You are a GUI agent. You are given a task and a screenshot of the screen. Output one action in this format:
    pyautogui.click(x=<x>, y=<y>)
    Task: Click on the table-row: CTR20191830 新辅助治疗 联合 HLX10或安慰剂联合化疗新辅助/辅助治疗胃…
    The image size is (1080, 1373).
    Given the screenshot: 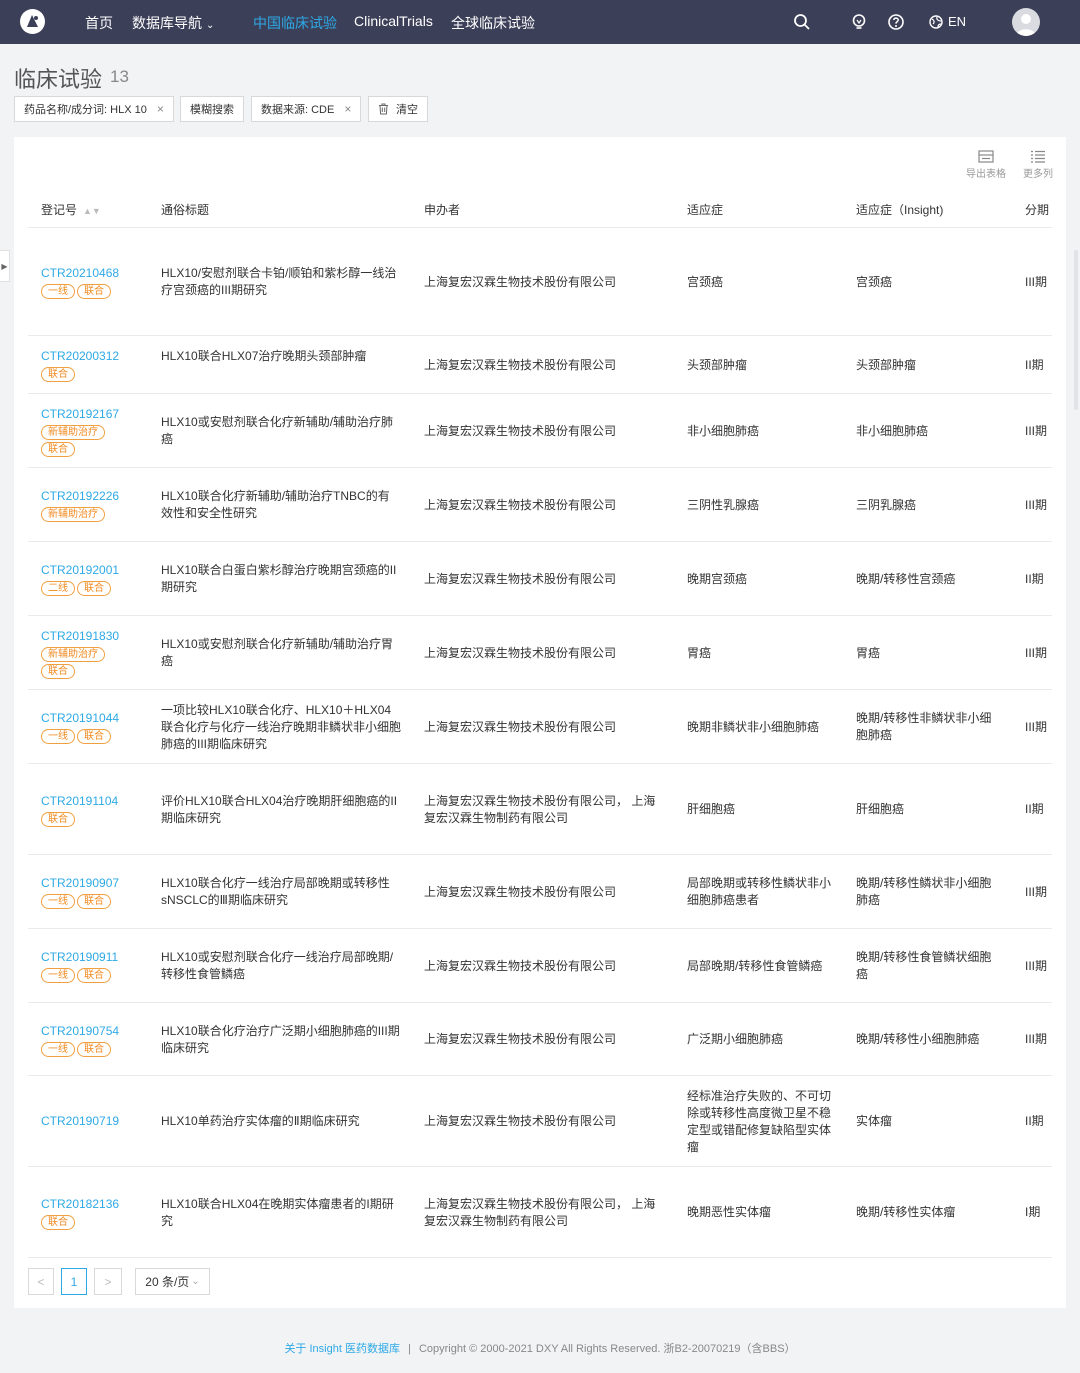 What is the action you would take?
    pyautogui.click(x=540, y=653)
    